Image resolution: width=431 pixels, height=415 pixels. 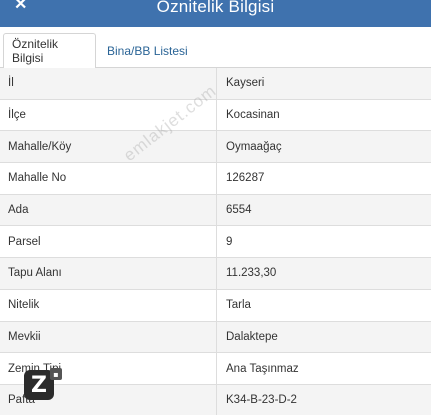 I want to click on row-value: Kocasinan, so click(x=253, y=115).